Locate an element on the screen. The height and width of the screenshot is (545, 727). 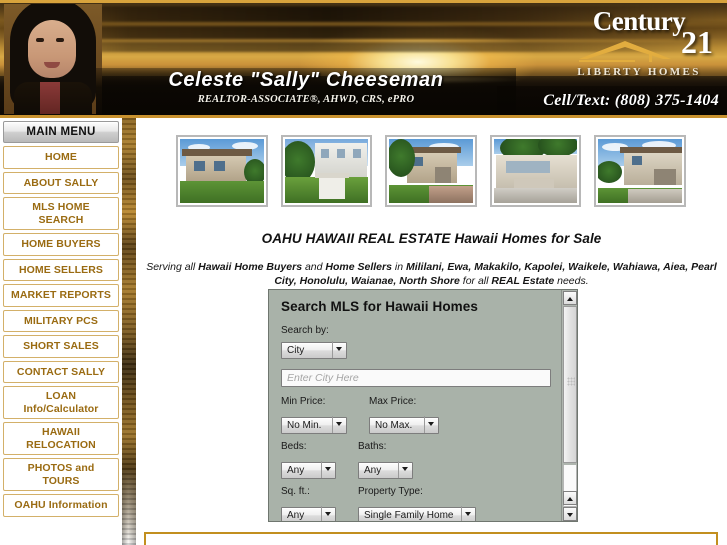
search-by-select: City is located at coordinates (314, 350).